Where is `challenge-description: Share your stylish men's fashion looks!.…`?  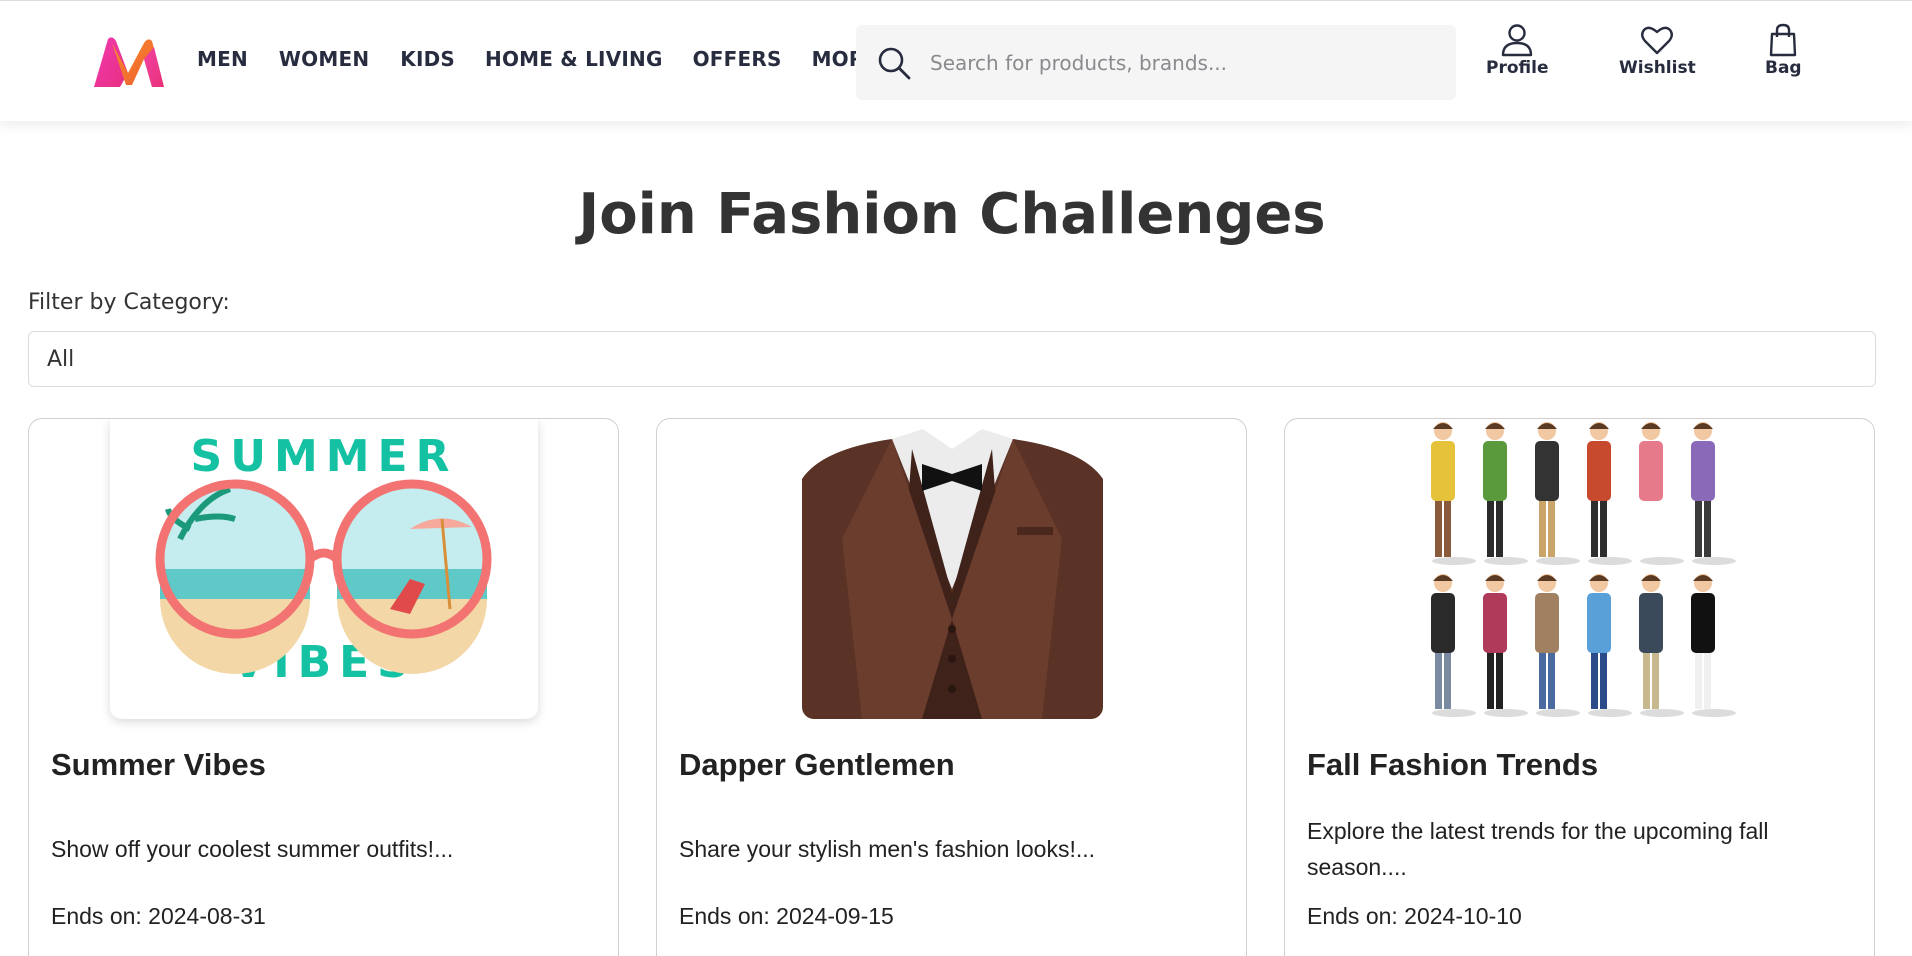
challenge-description: Share your stylish men's fashion looks!.… is located at coordinates (887, 849).